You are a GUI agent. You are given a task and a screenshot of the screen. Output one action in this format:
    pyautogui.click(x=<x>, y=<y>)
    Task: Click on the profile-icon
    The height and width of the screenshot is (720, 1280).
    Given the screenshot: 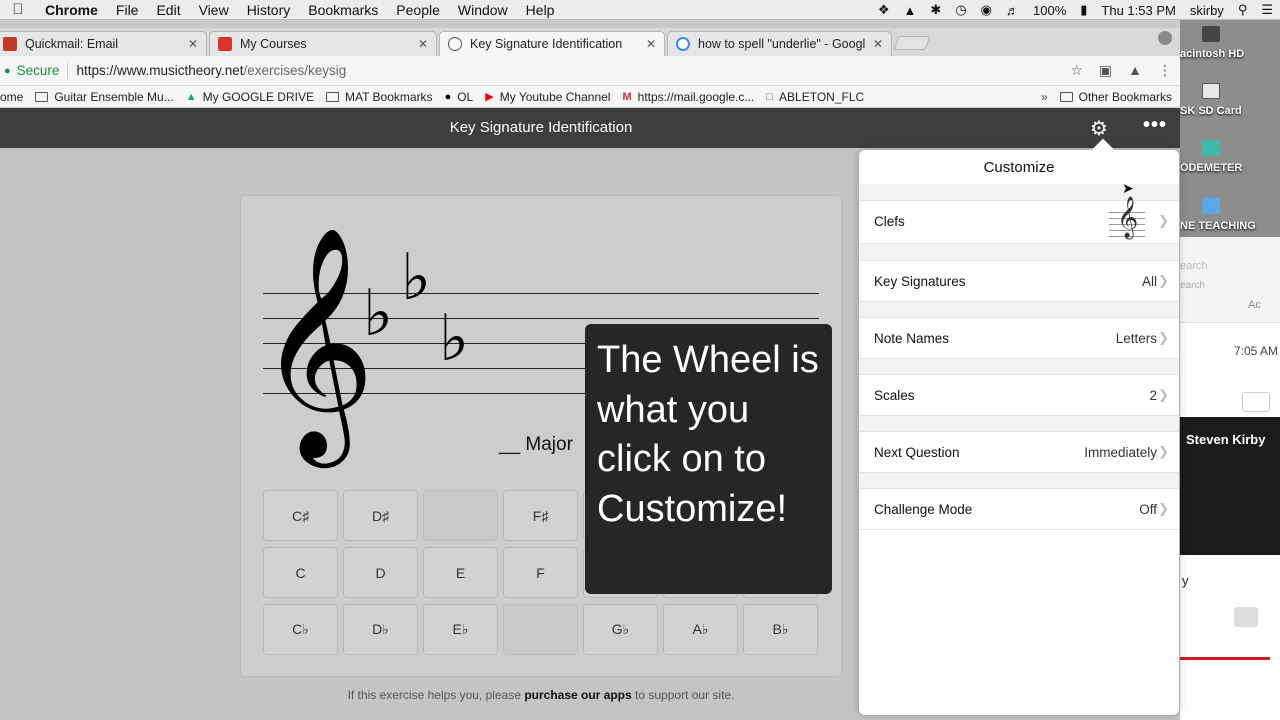 What is the action you would take?
    pyautogui.click(x=1165, y=38)
    